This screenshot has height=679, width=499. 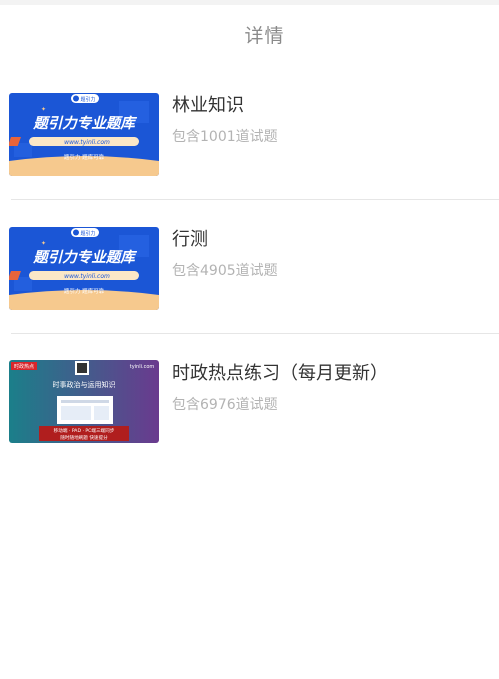 What do you see at coordinates (225, 120) in the screenshot?
I see `item-info: 林业知识 包含1001道试题` at bounding box center [225, 120].